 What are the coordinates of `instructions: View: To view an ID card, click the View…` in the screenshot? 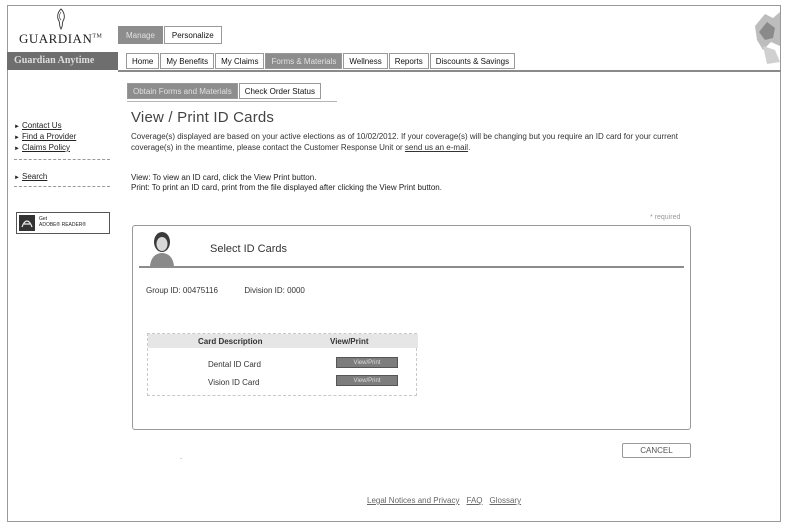 It's located at (431, 183).